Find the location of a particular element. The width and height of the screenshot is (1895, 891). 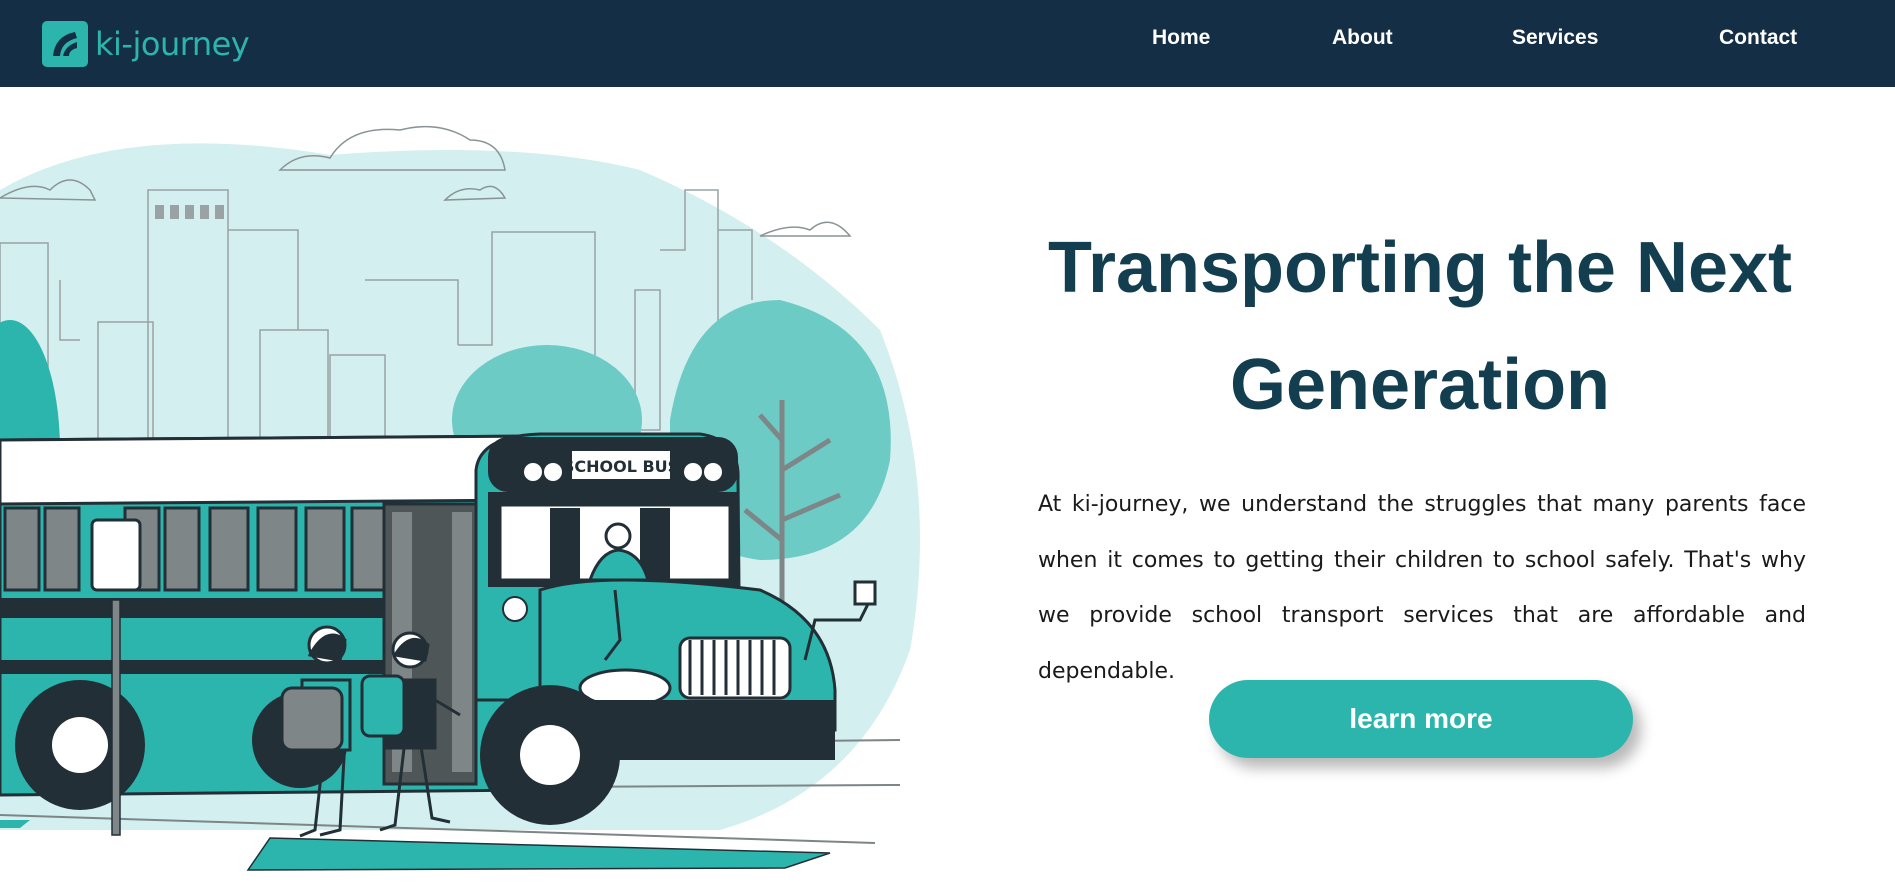

learn-more-button: learn more is located at coordinates (1421, 719).